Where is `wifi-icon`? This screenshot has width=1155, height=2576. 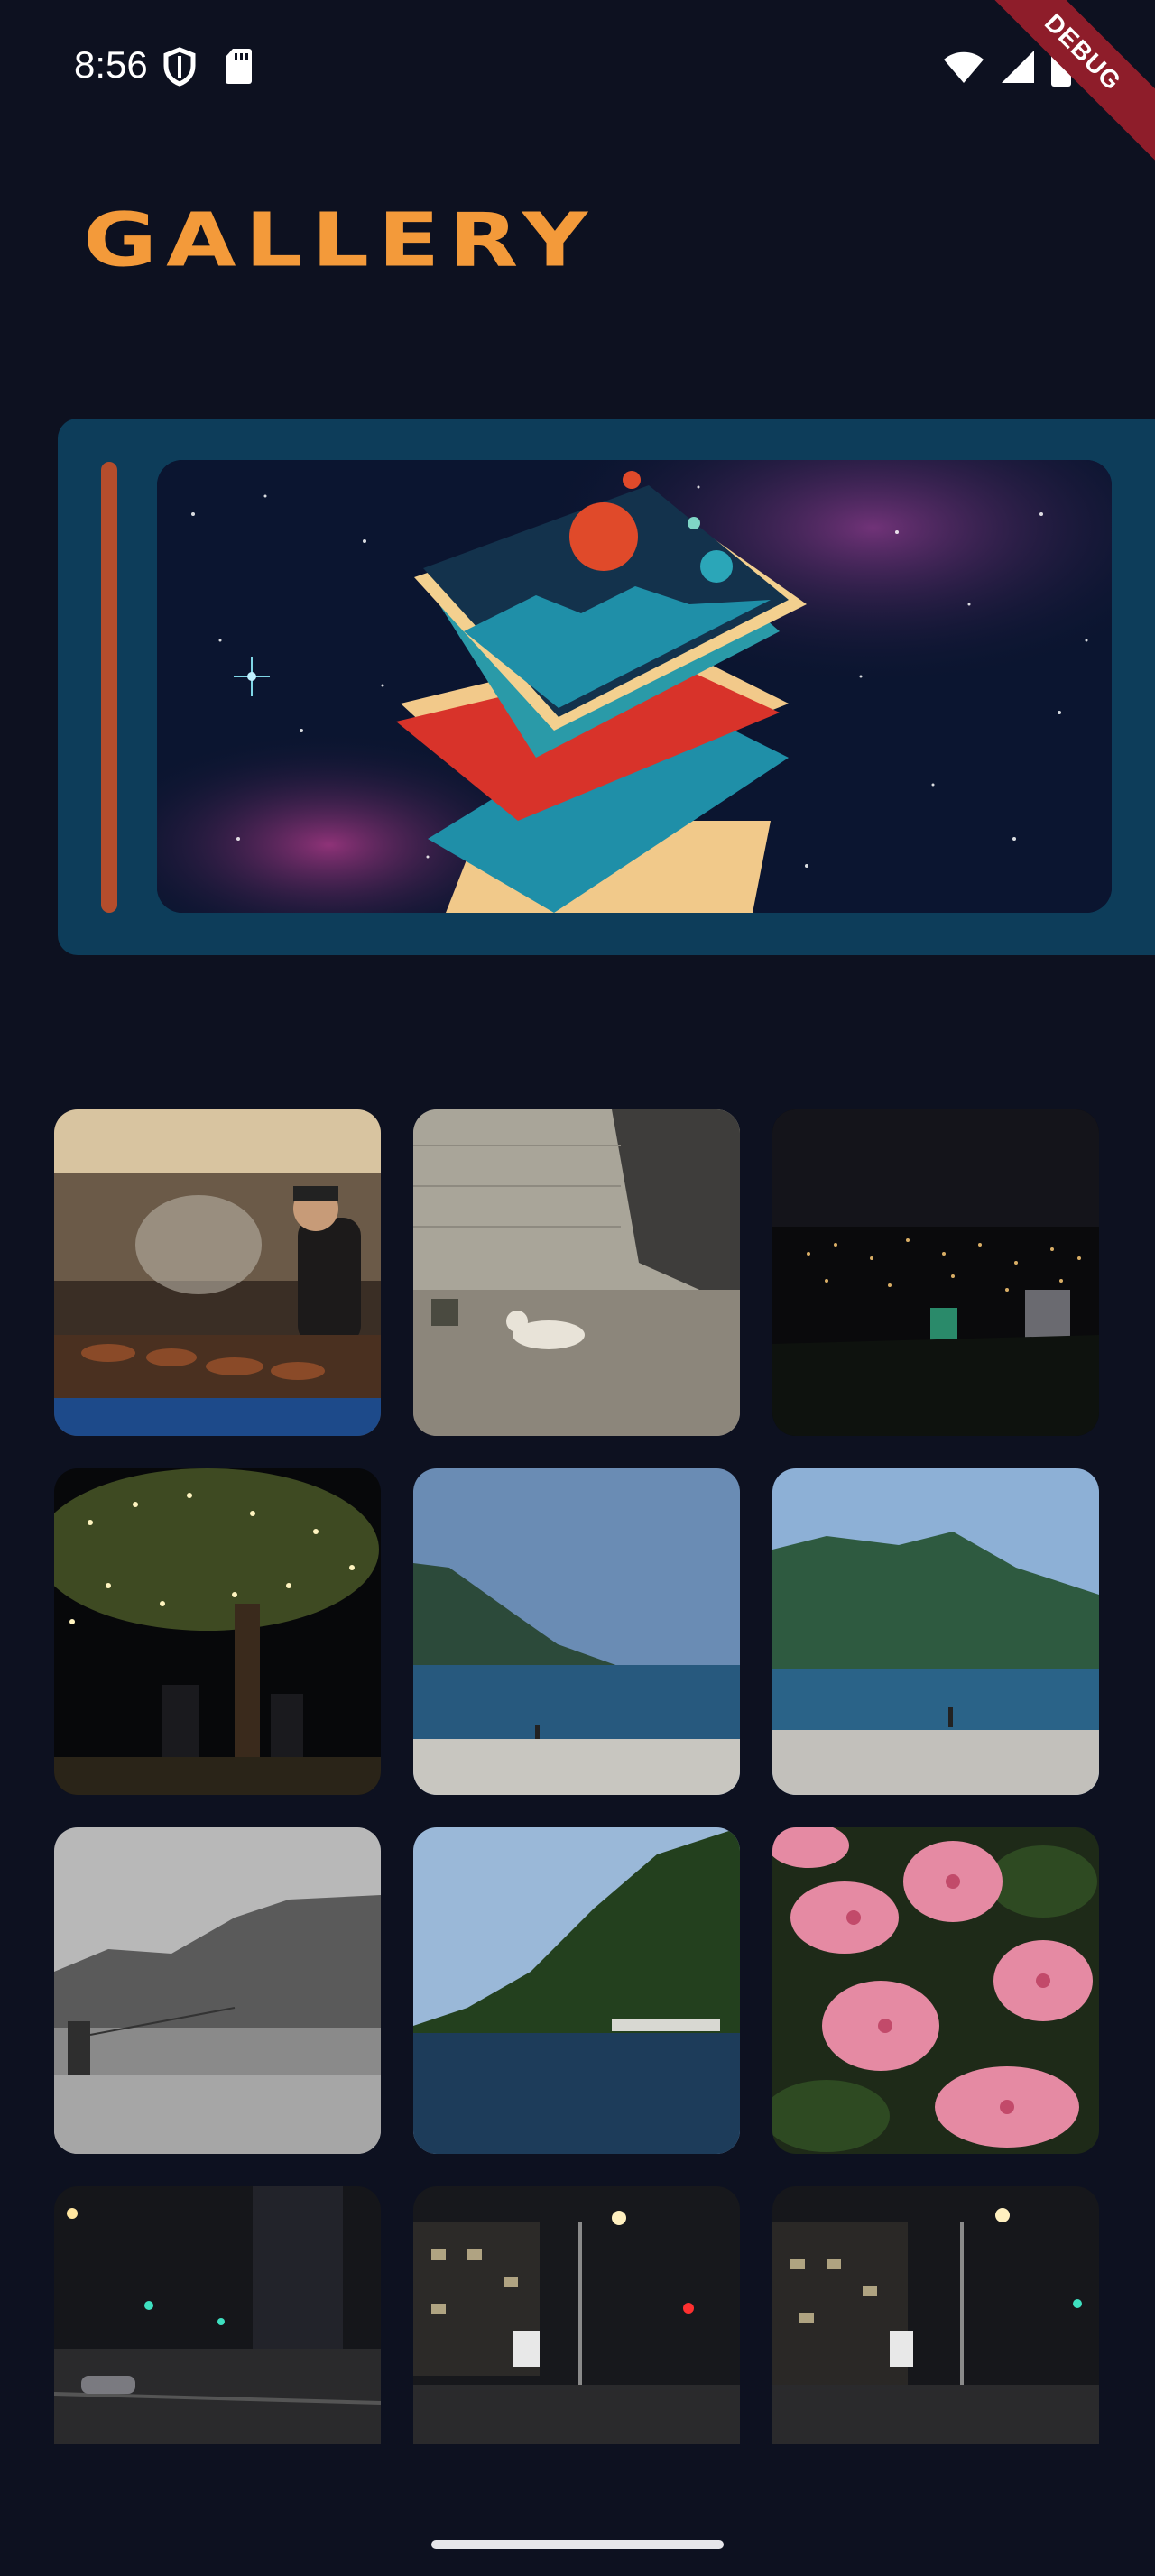
wifi-icon is located at coordinates (964, 67).